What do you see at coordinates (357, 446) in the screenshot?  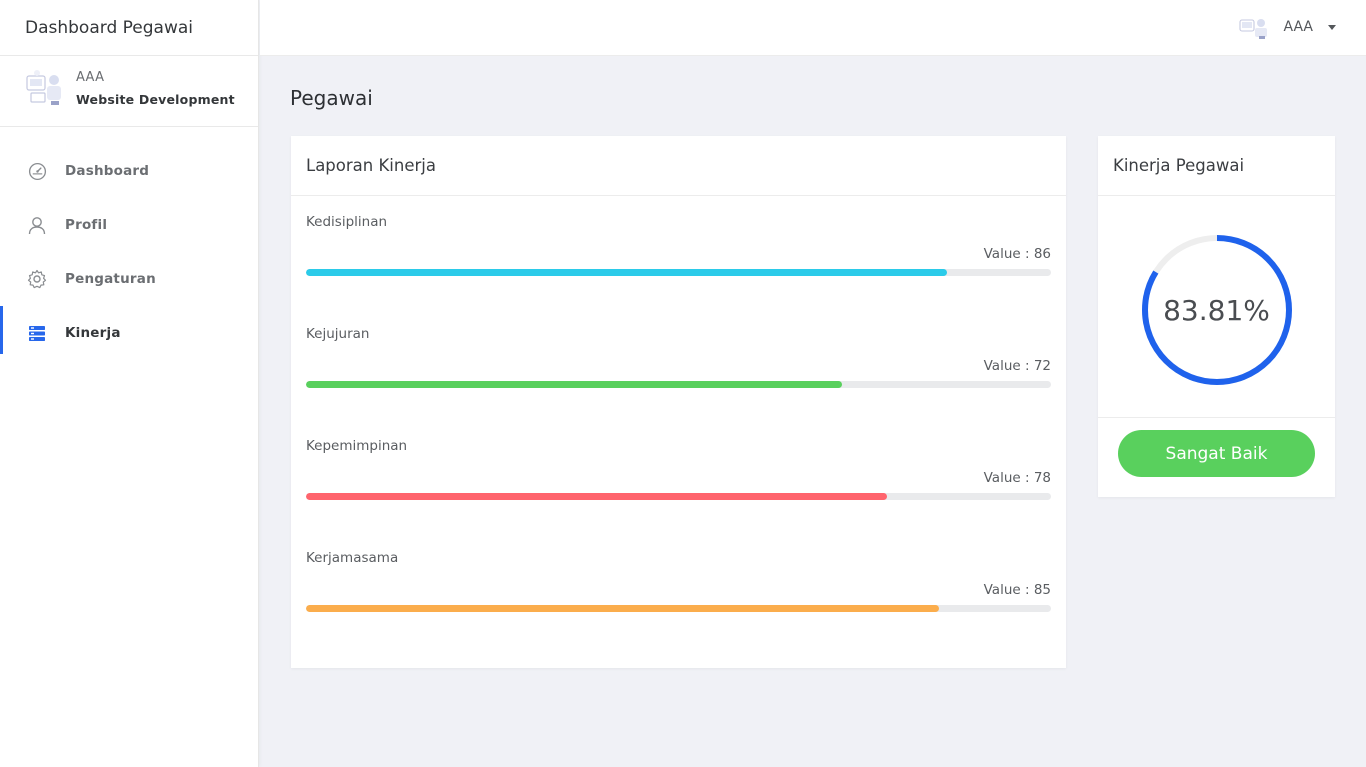 I see `metric-label: Kepemimpinan` at bounding box center [357, 446].